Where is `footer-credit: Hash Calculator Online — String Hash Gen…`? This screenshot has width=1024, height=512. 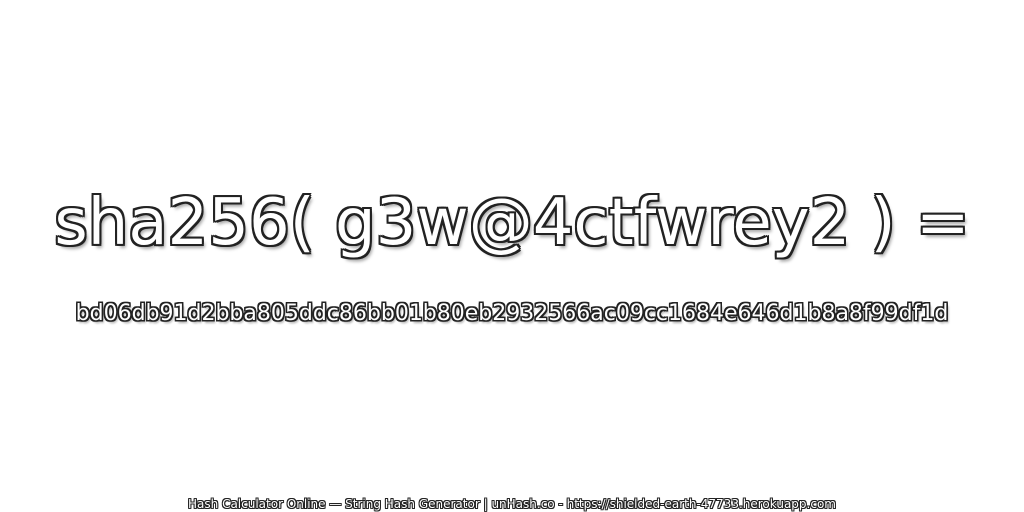 footer-credit: Hash Calculator Online — String Hash Gen… is located at coordinates (512, 504).